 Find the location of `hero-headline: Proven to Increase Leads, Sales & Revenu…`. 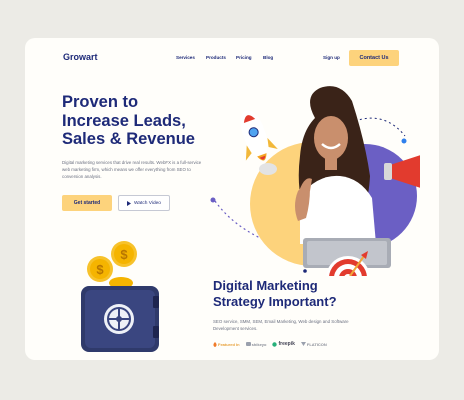

hero-headline: Proven to Increase Leads, Sales & Revenu… is located at coordinates (142, 121).